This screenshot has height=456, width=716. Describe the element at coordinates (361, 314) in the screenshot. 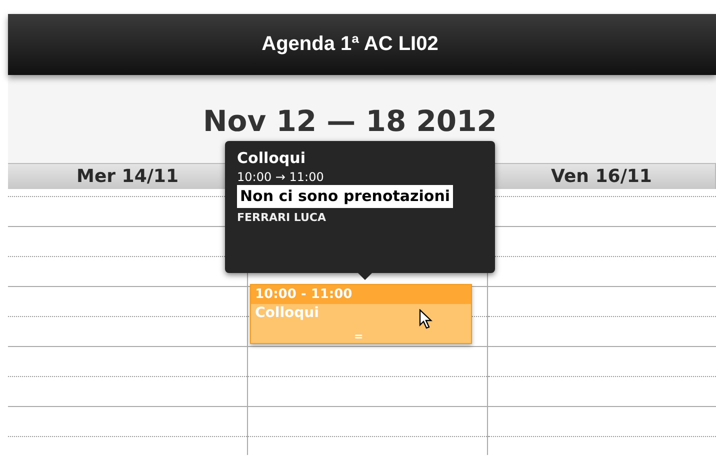

I see `event-card: 10:00 - 11:00 Colloqui =` at that location.